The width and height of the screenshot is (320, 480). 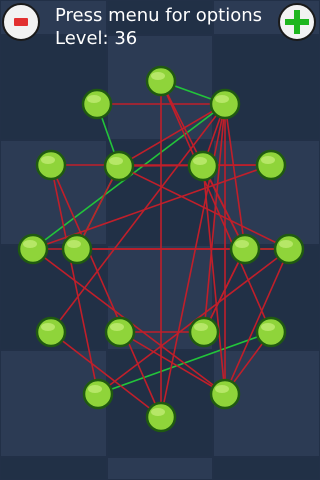 I want to click on zoom-in-button, so click(x=297, y=22).